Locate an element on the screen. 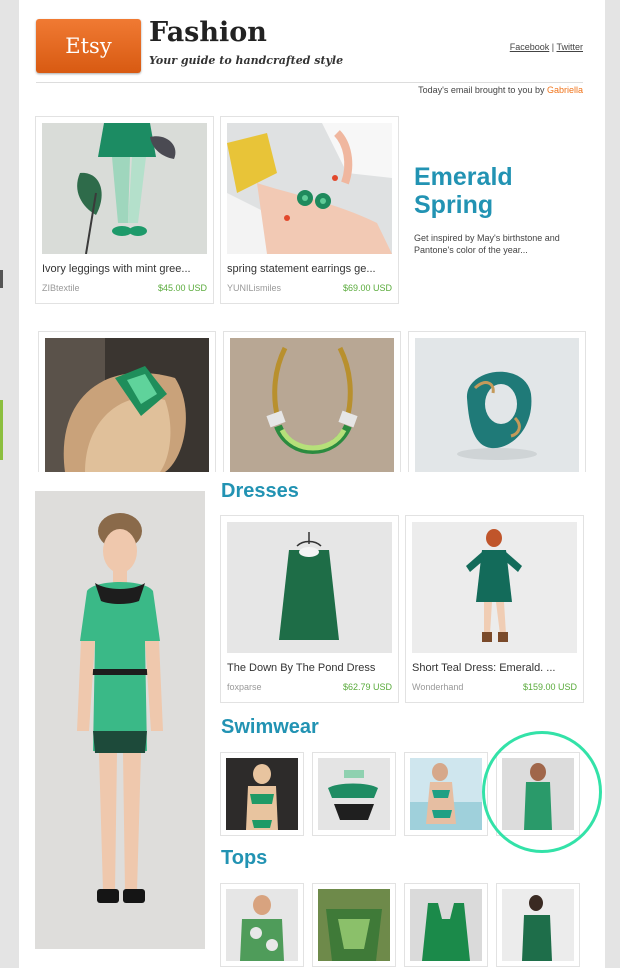  product-image-pond-dress is located at coordinates (309, 587).